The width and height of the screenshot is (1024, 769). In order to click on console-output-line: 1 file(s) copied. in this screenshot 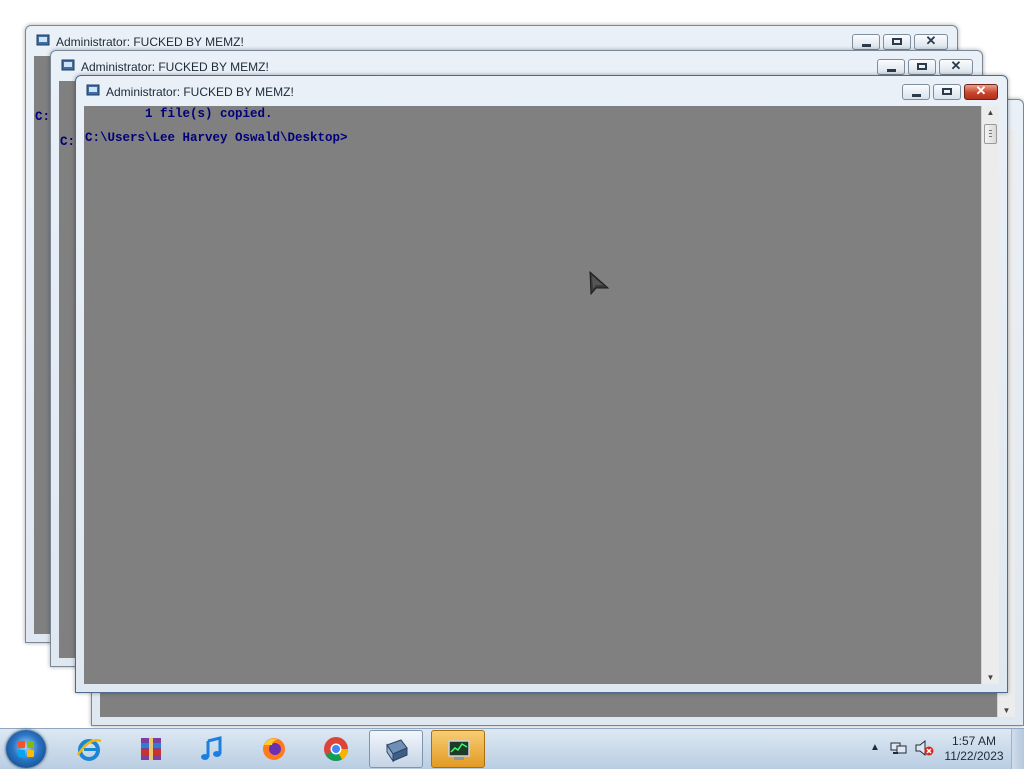, I will do `click(179, 114)`.